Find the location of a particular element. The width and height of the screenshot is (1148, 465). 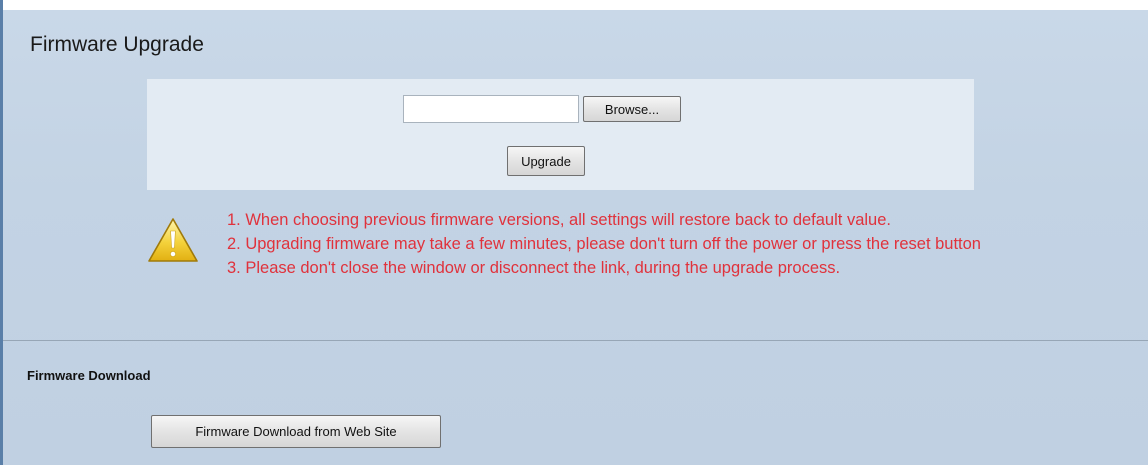

firmware-download-button: Firmware Download from Web Site is located at coordinates (296, 431).